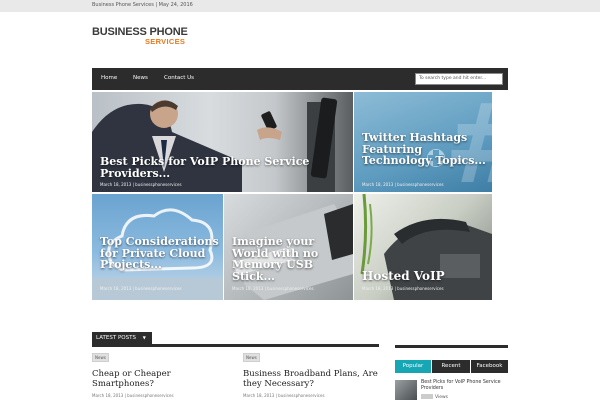 Image resolution: width=600 pixels, height=400 pixels. Describe the element at coordinates (426, 276) in the screenshot. I see `featured-post-5-title: Hosted VoIP` at that location.